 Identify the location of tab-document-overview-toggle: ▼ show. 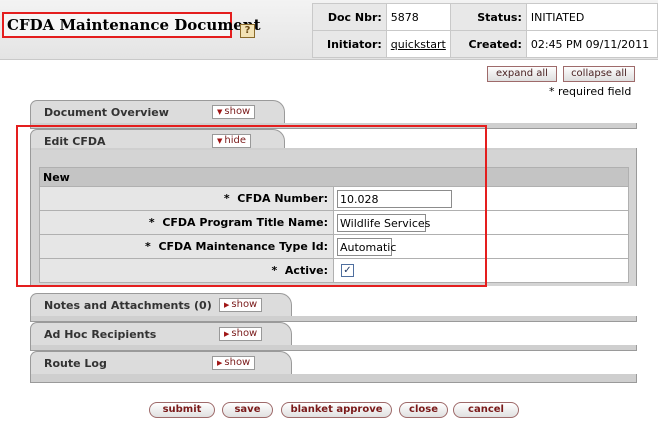
(234, 112).